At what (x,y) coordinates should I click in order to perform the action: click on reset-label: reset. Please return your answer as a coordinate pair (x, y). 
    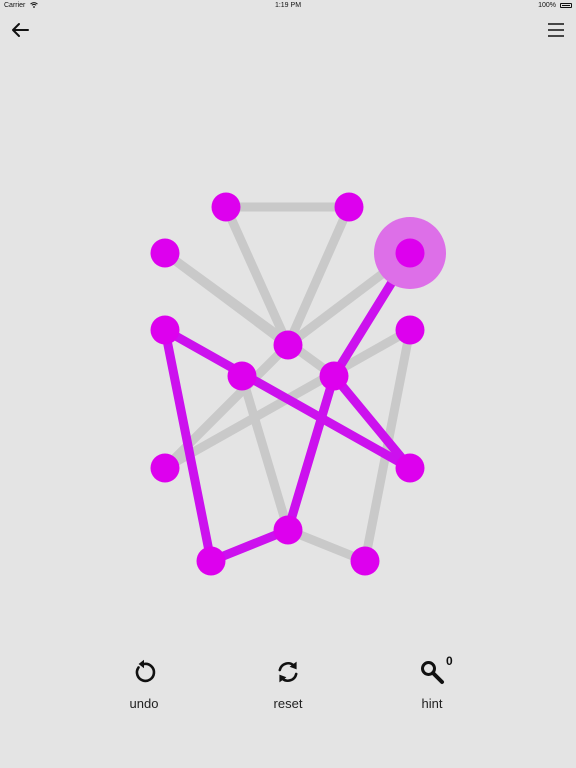
    Looking at the image, I should click on (288, 703).